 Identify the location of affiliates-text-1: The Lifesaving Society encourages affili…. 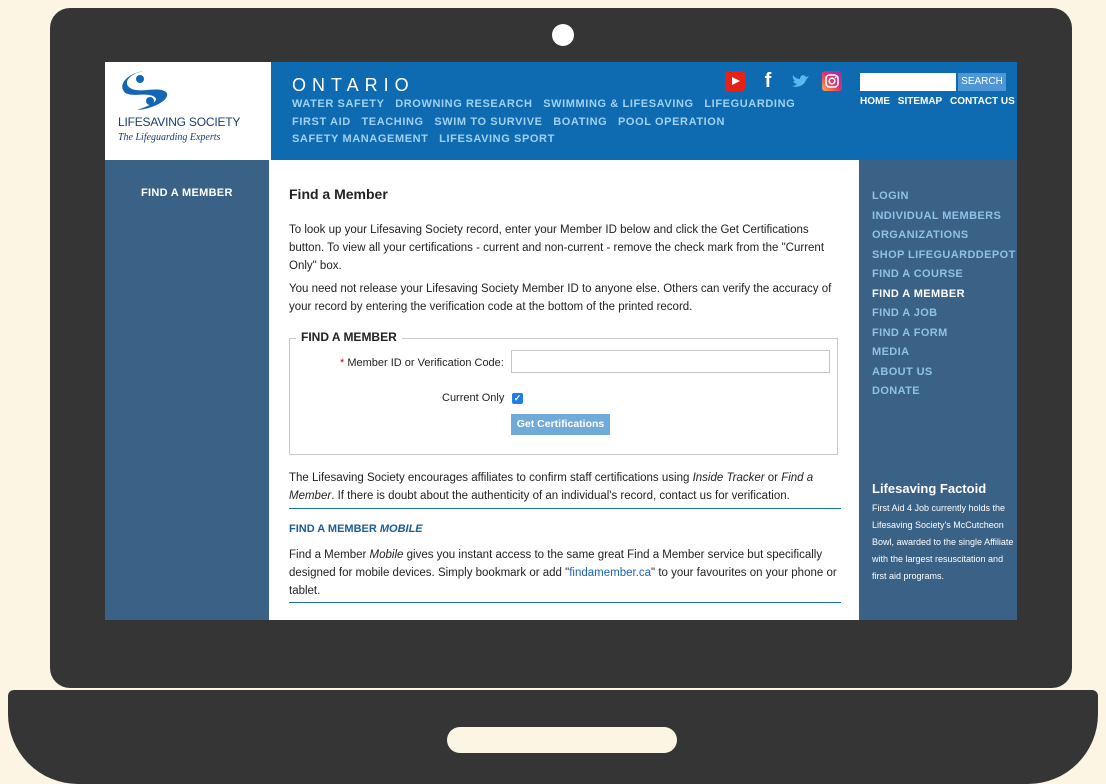
(491, 478).